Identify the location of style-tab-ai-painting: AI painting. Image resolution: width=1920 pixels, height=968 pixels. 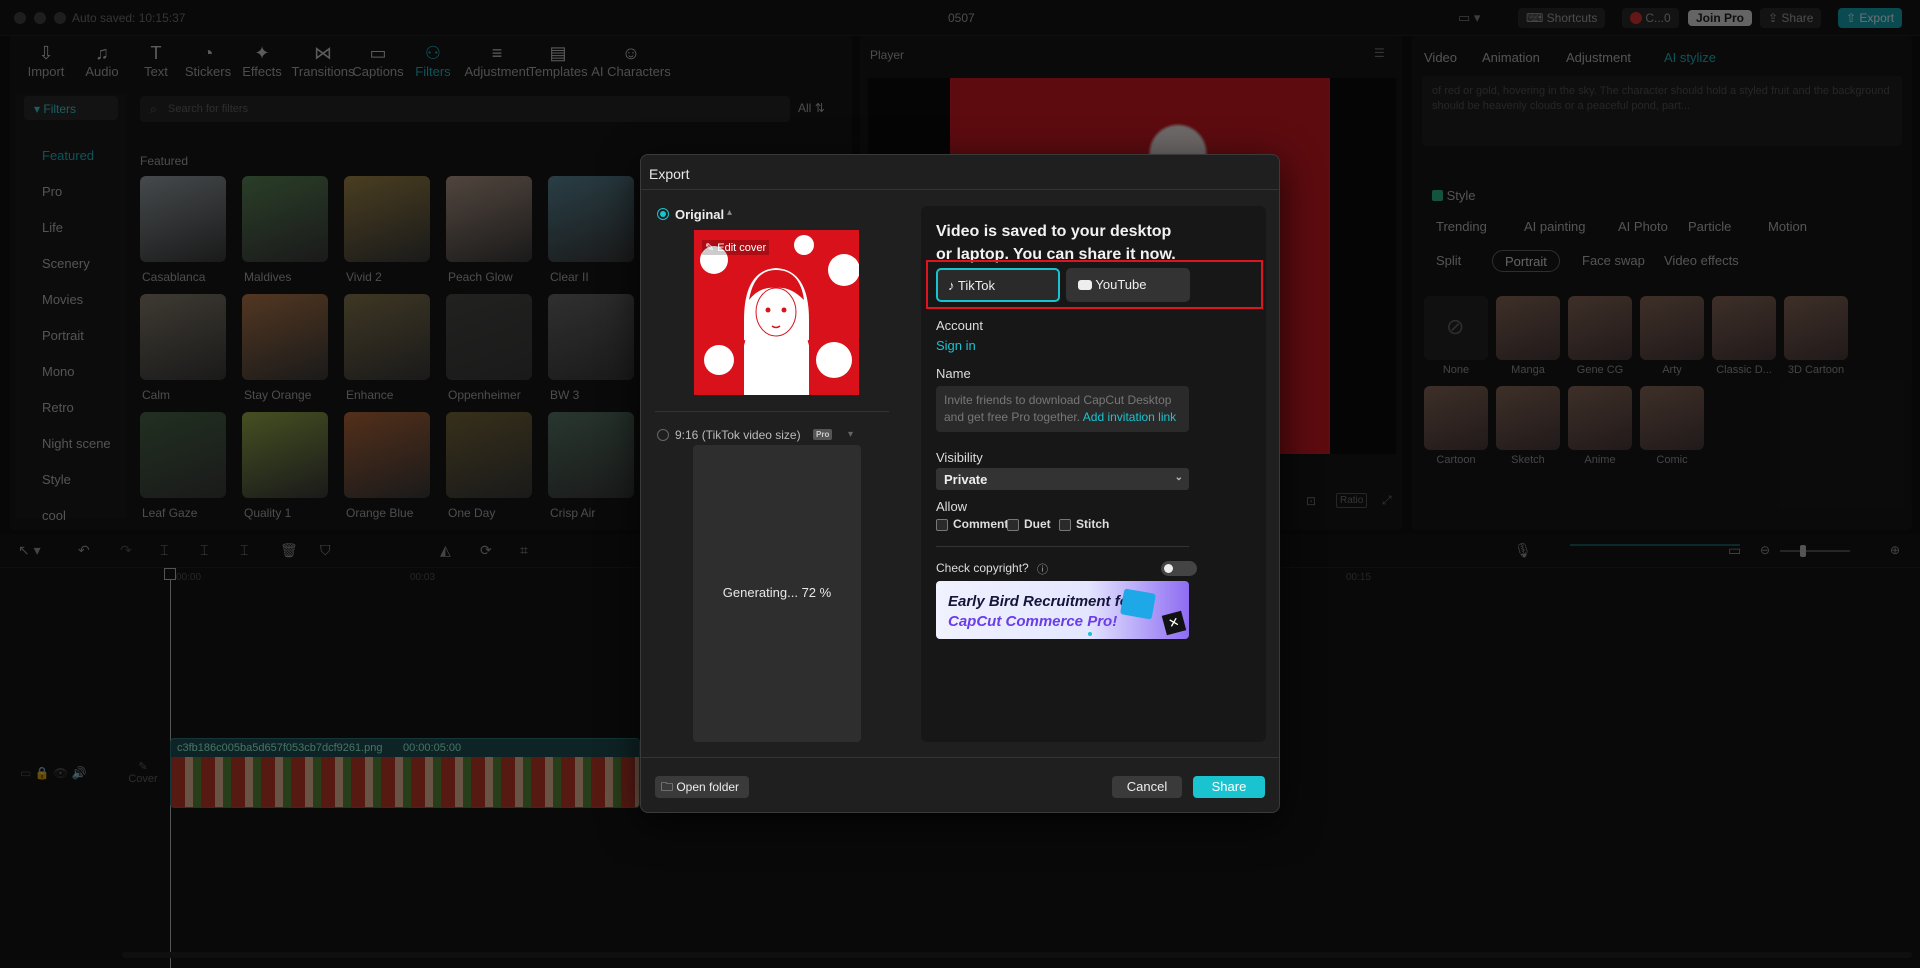
(1554, 227).